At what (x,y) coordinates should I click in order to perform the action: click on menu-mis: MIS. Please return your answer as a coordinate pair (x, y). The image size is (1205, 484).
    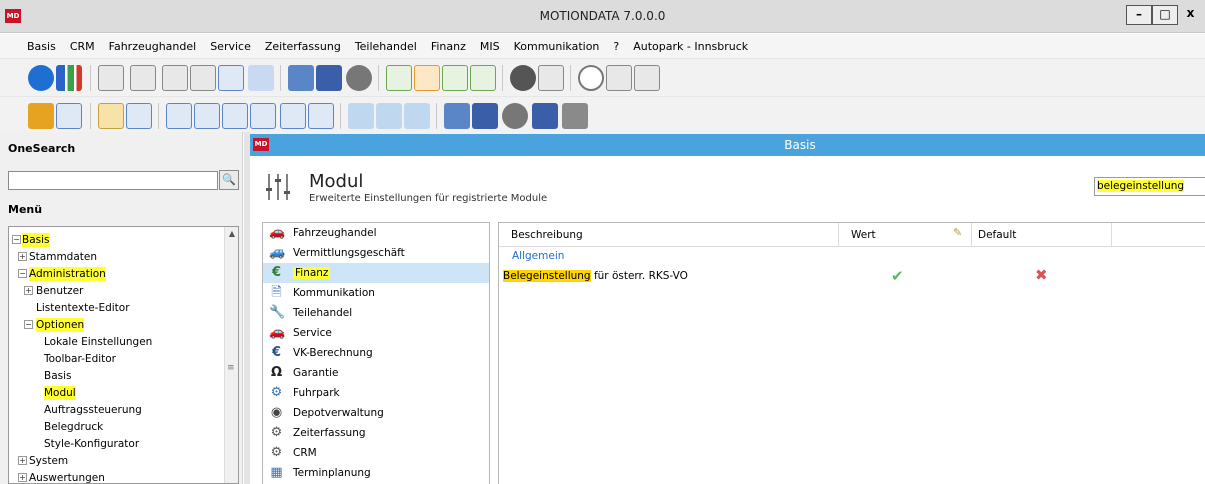
    Looking at the image, I should click on (490, 46).